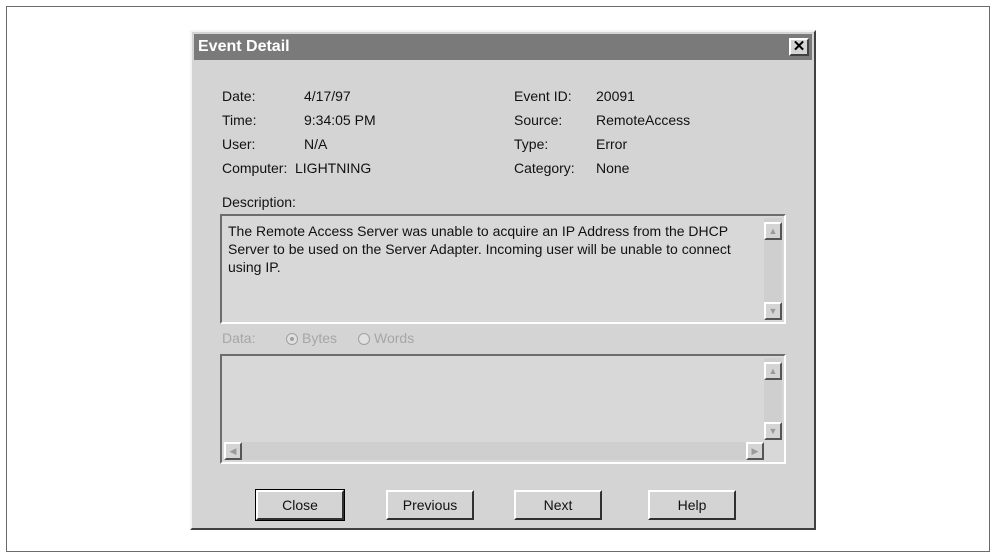 Image resolution: width=997 pixels, height=559 pixels. What do you see at coordinates (503, 47) in the screenshot?
I see `title-bar: Event Detail ✕` at bounding box center [503, 47].